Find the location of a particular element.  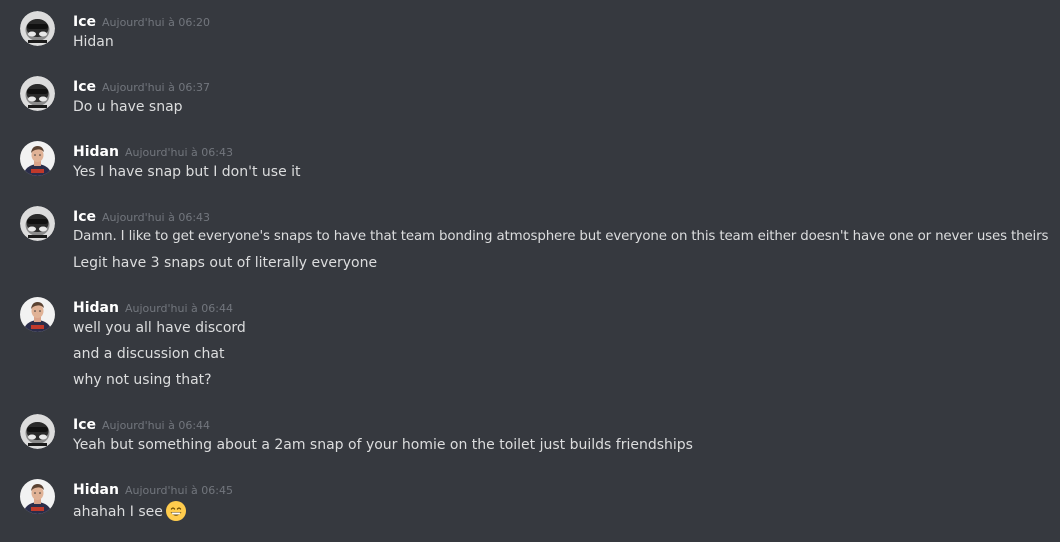

message-text: why not using that? is located at coordinates (142, 380).